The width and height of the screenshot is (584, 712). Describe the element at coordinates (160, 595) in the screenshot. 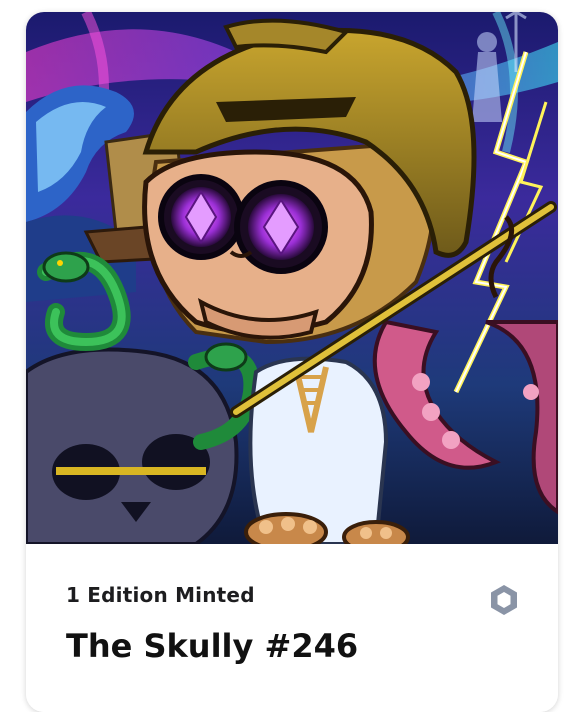

I see `edition-count-label: 1 Edition Minted` at that location.